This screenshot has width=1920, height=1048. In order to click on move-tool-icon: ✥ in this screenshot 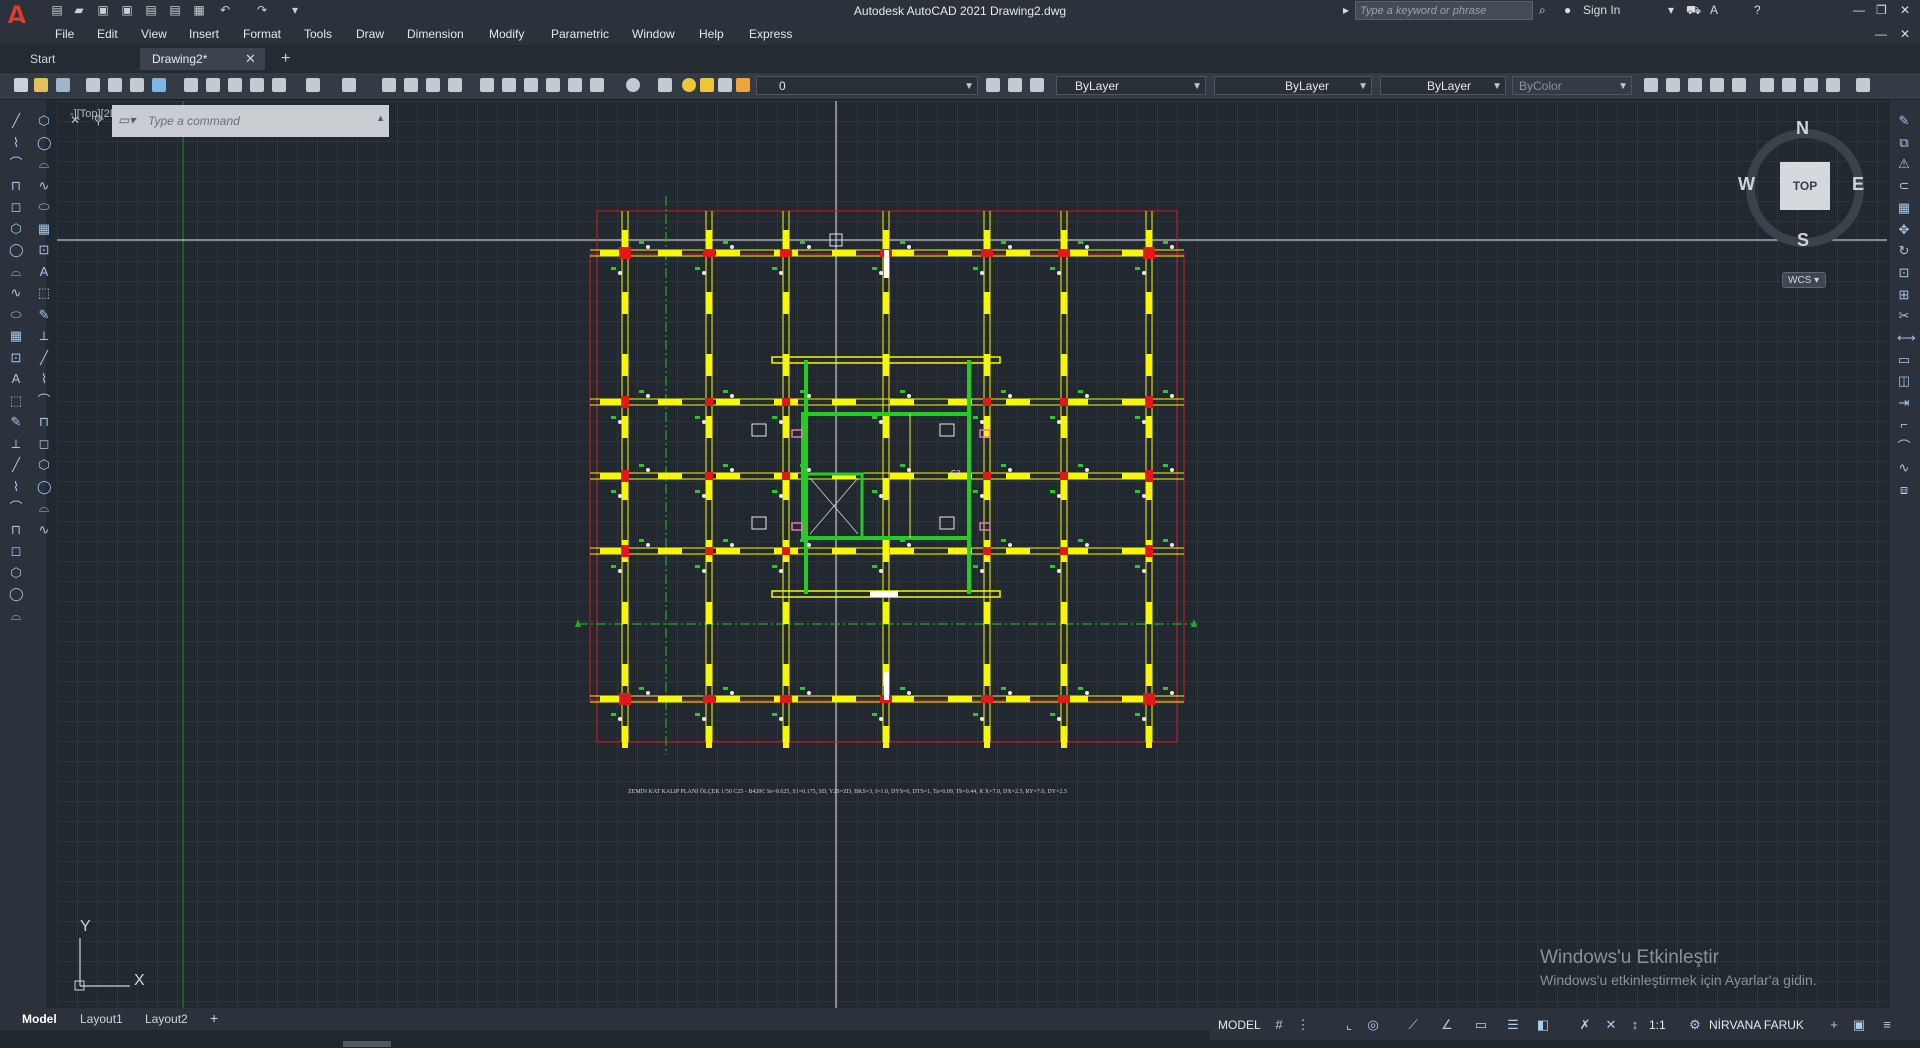, I will do `click(1904, 229)`.